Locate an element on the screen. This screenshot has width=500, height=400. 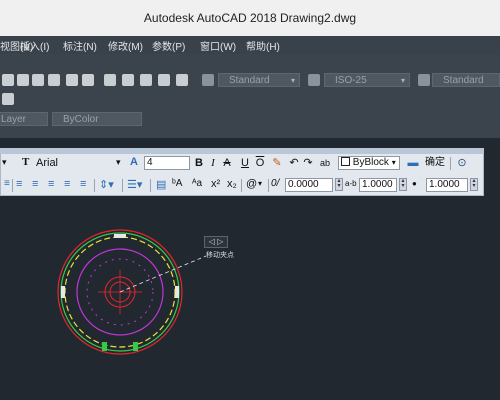
match-text-icon: ✎ is located at coordinates (277, 163).